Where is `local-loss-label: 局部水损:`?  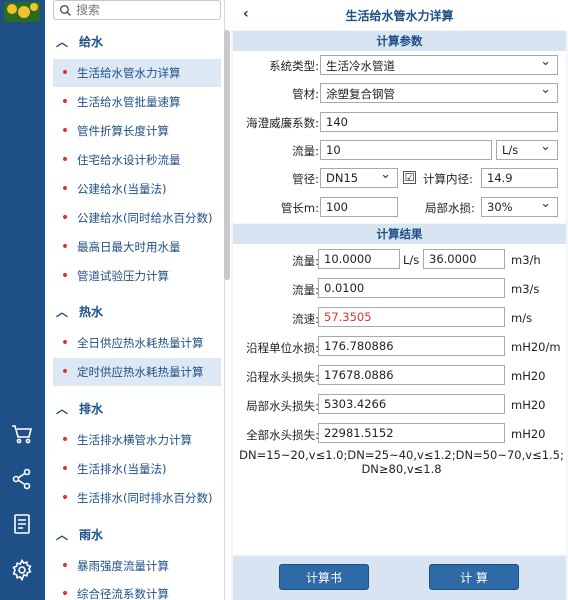 local-loss-label: 局部水损: is located at coordinates (450, 208).